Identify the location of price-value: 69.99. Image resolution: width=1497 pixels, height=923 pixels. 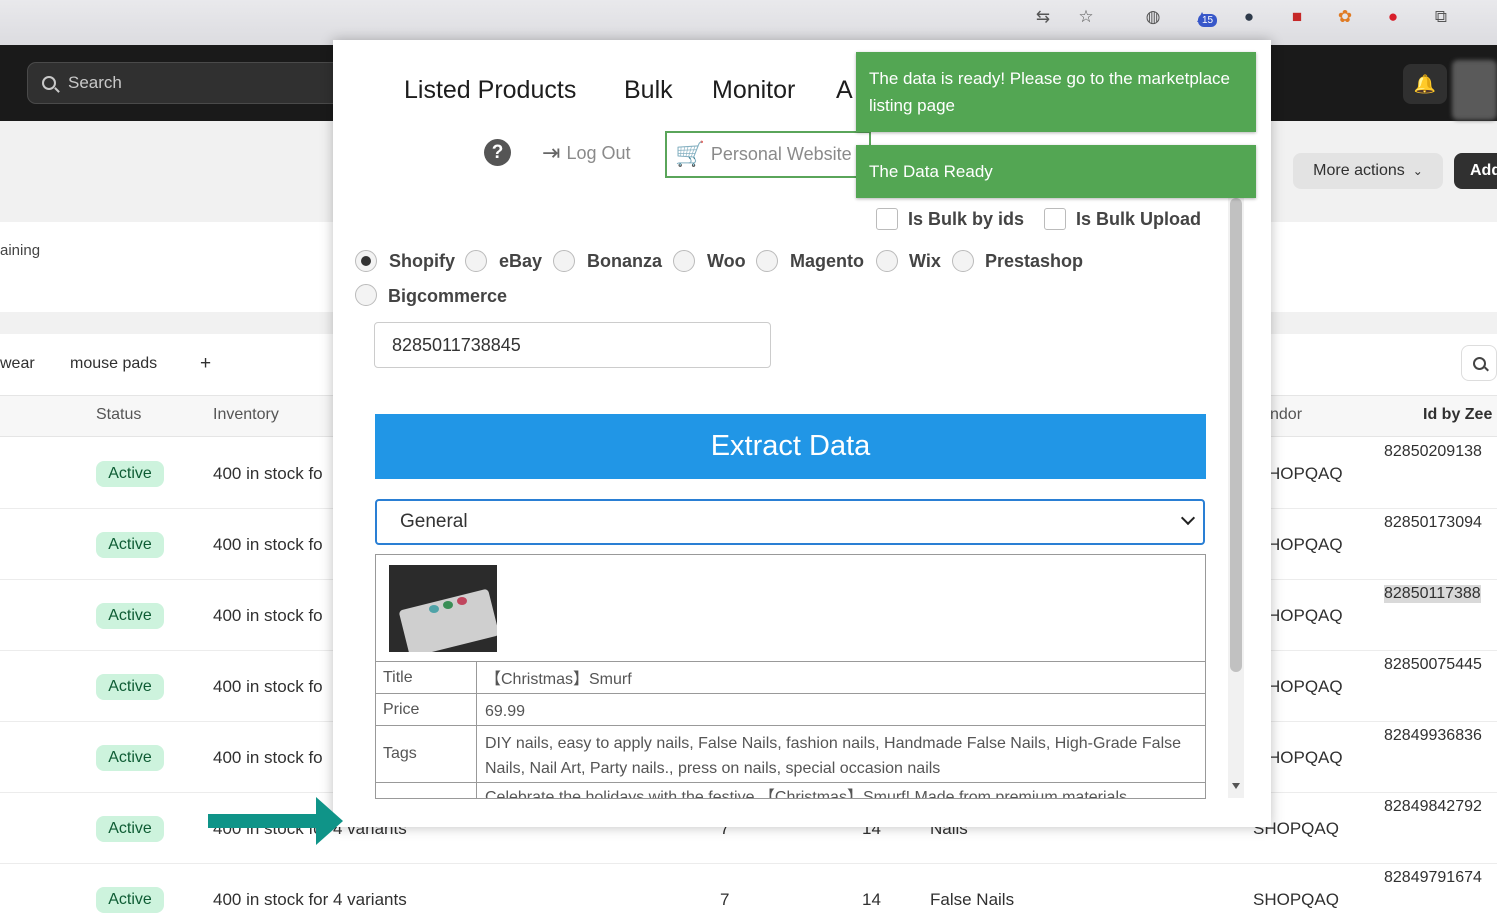
(505, 711).